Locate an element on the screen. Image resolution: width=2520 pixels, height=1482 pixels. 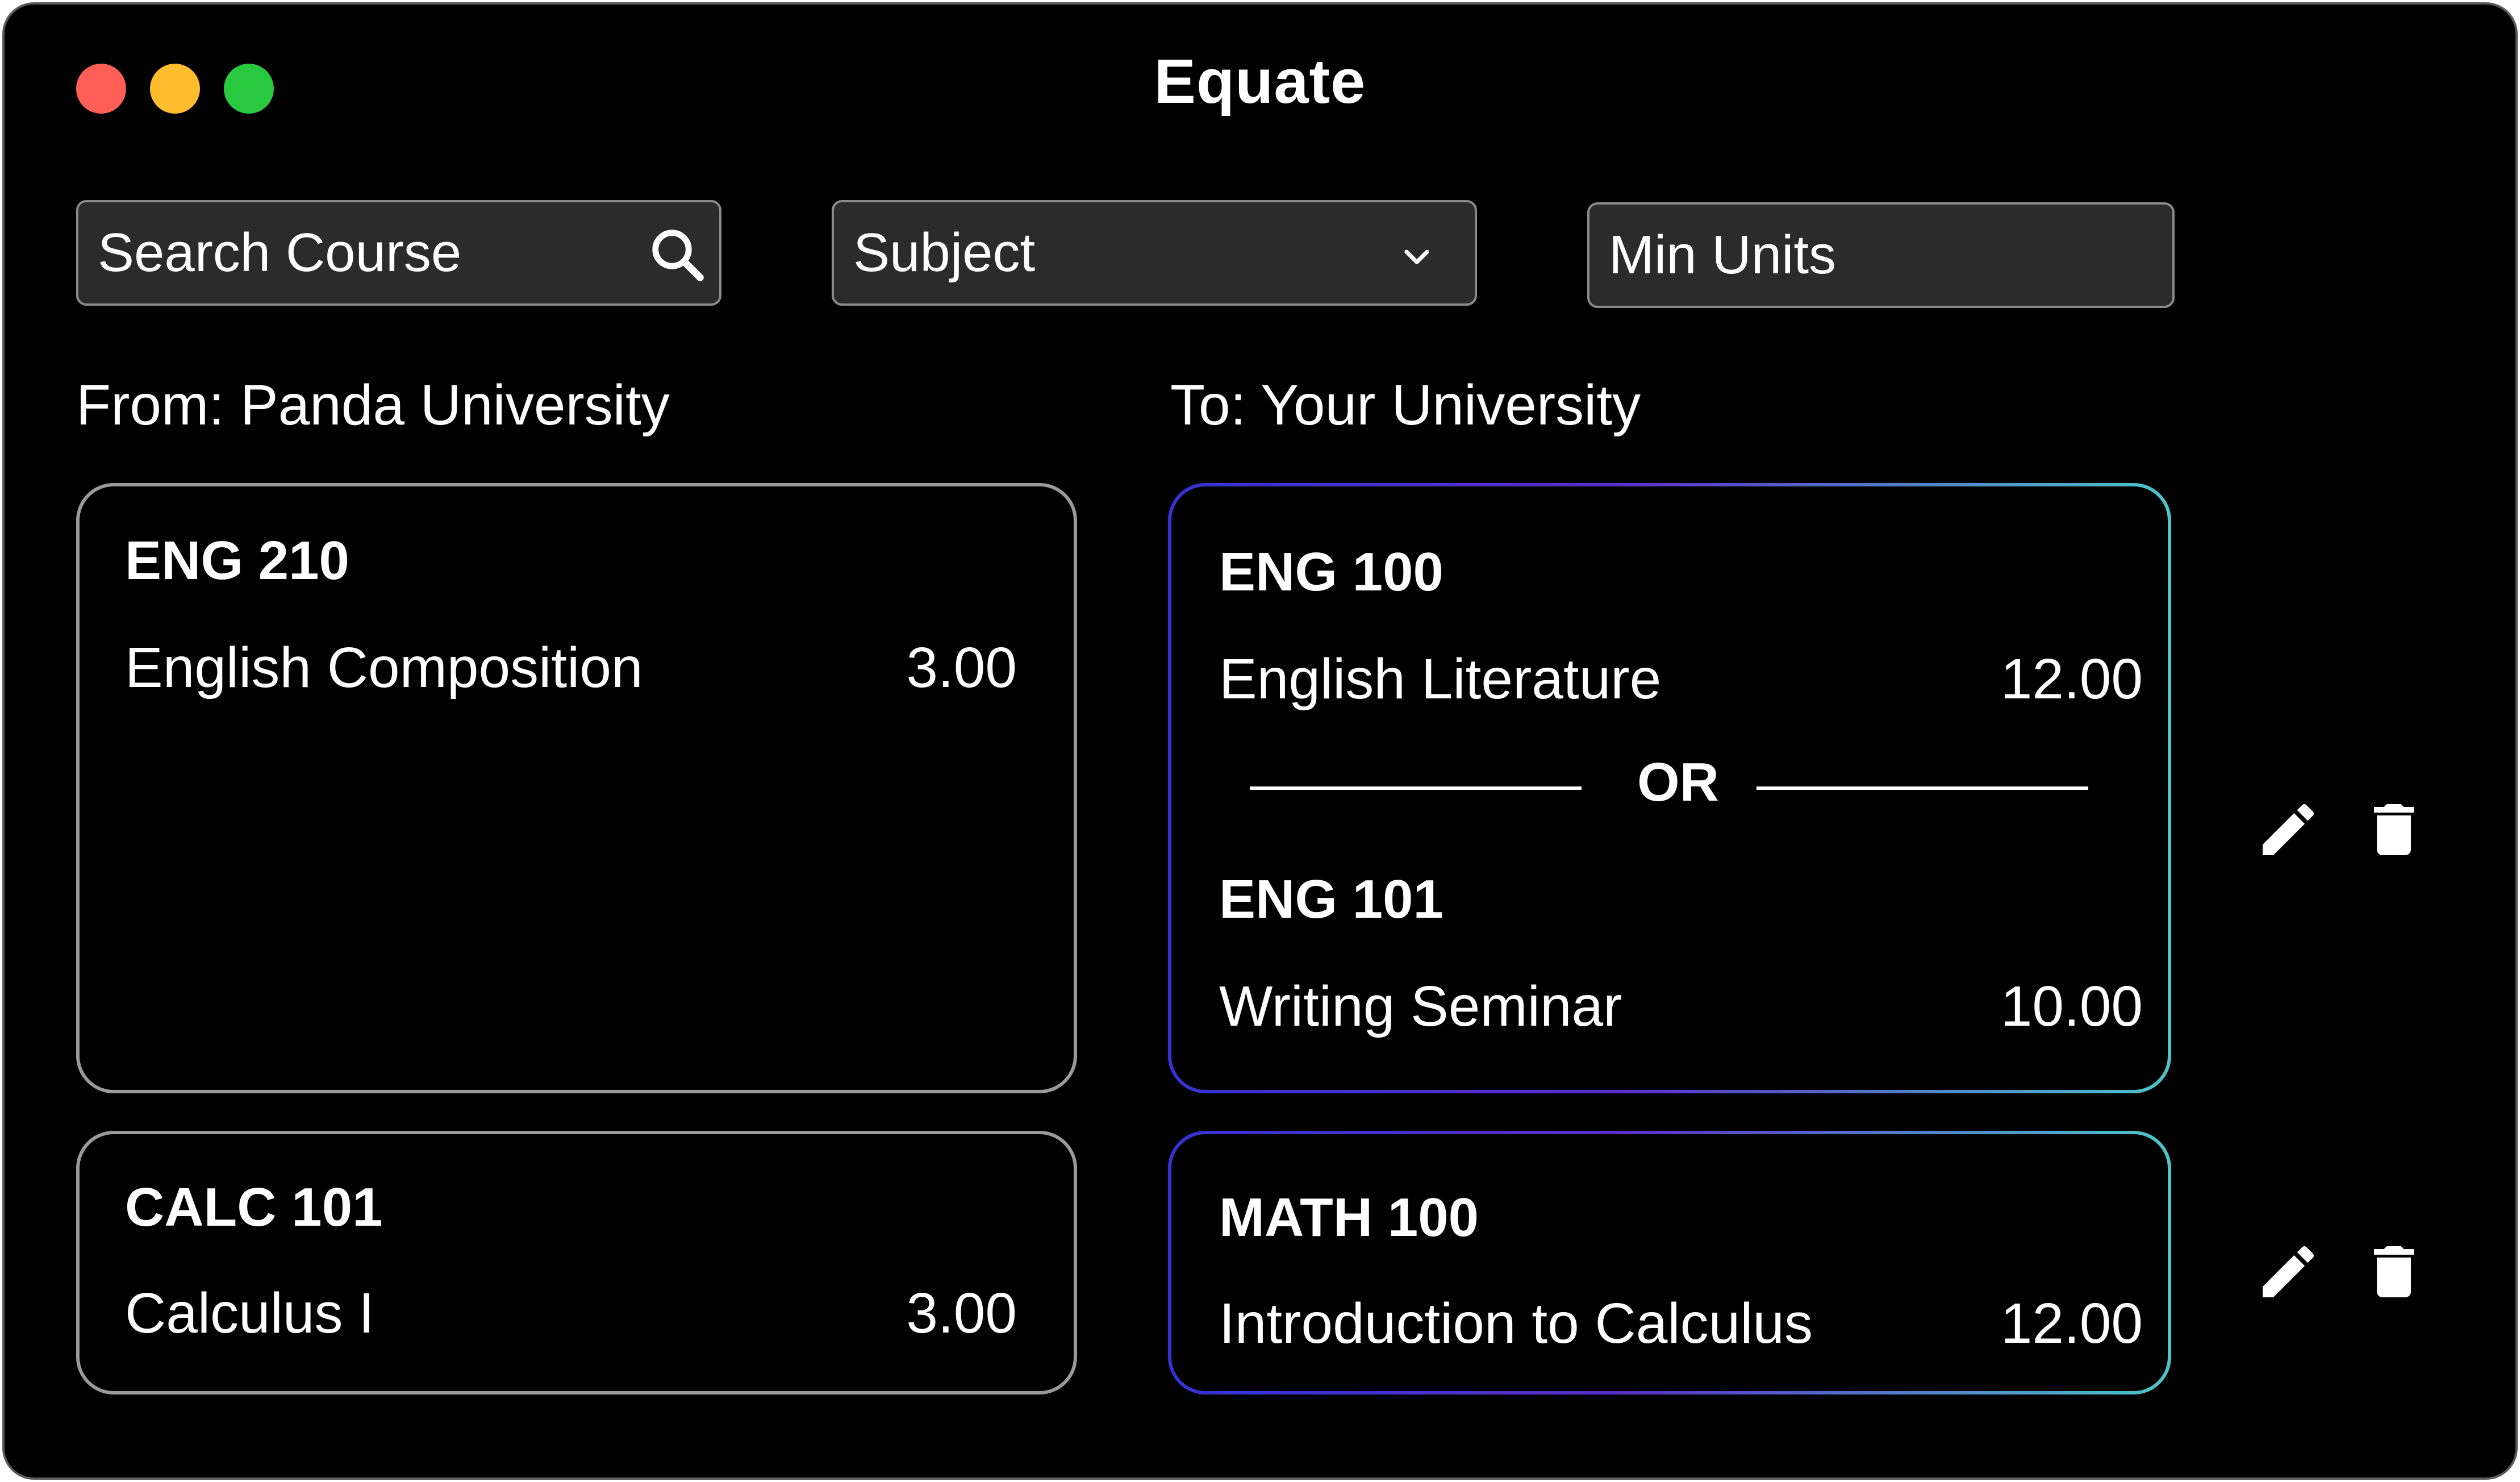
course-code: ENG 101 is located at coordinates (1331, 899).